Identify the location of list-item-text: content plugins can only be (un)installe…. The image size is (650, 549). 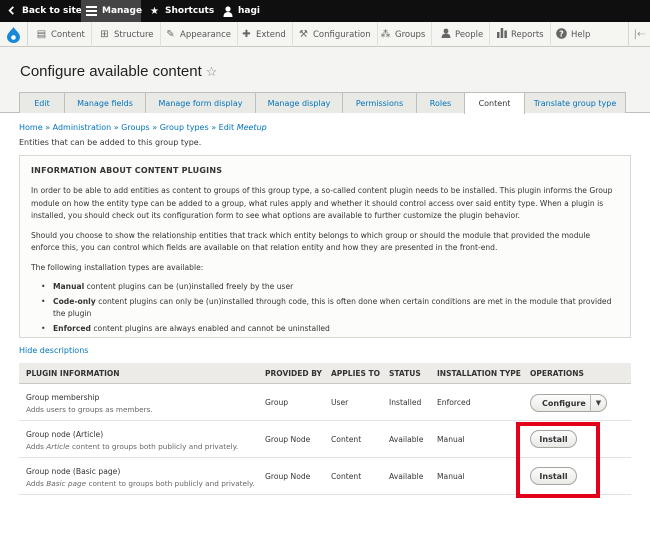
(332, 307).